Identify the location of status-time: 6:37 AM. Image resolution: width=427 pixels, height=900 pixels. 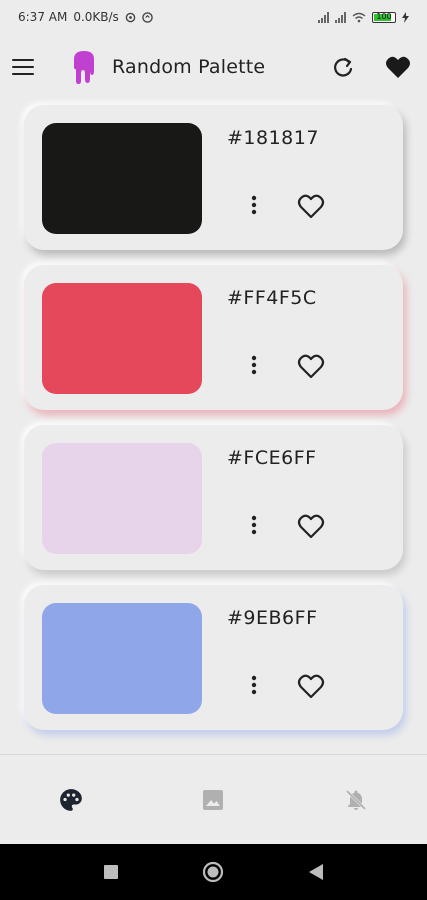
(43, 17).